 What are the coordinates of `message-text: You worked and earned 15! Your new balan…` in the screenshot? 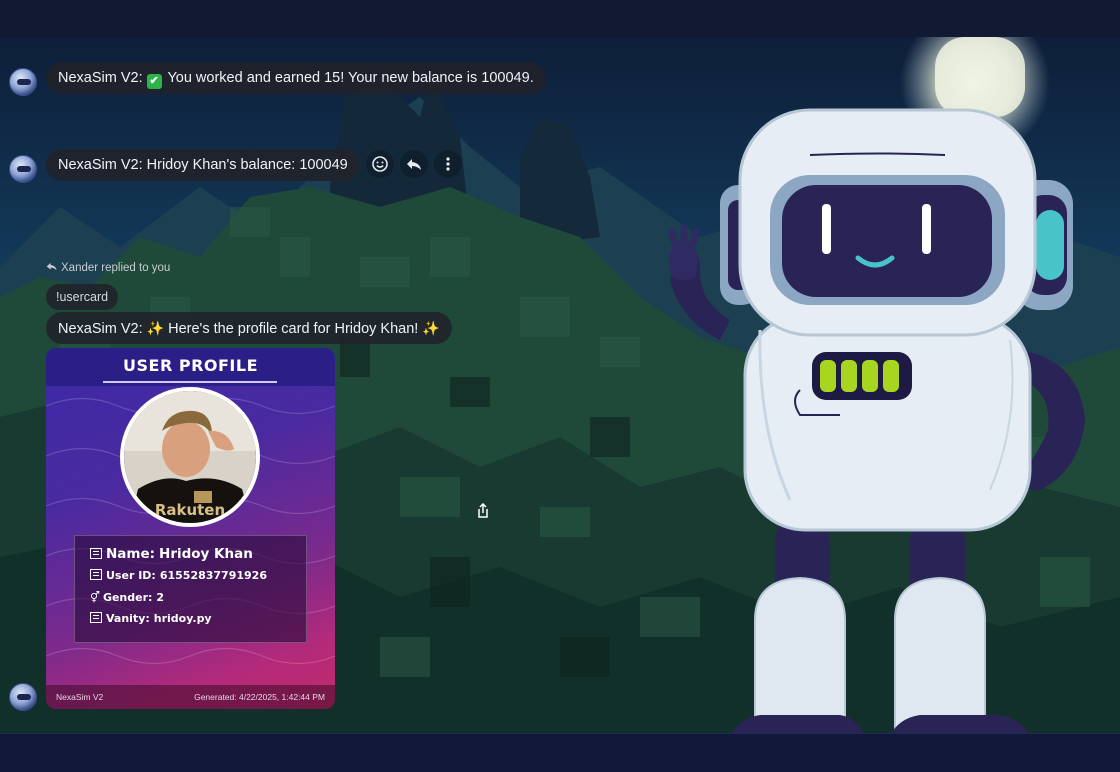 It's located at (350, 78).